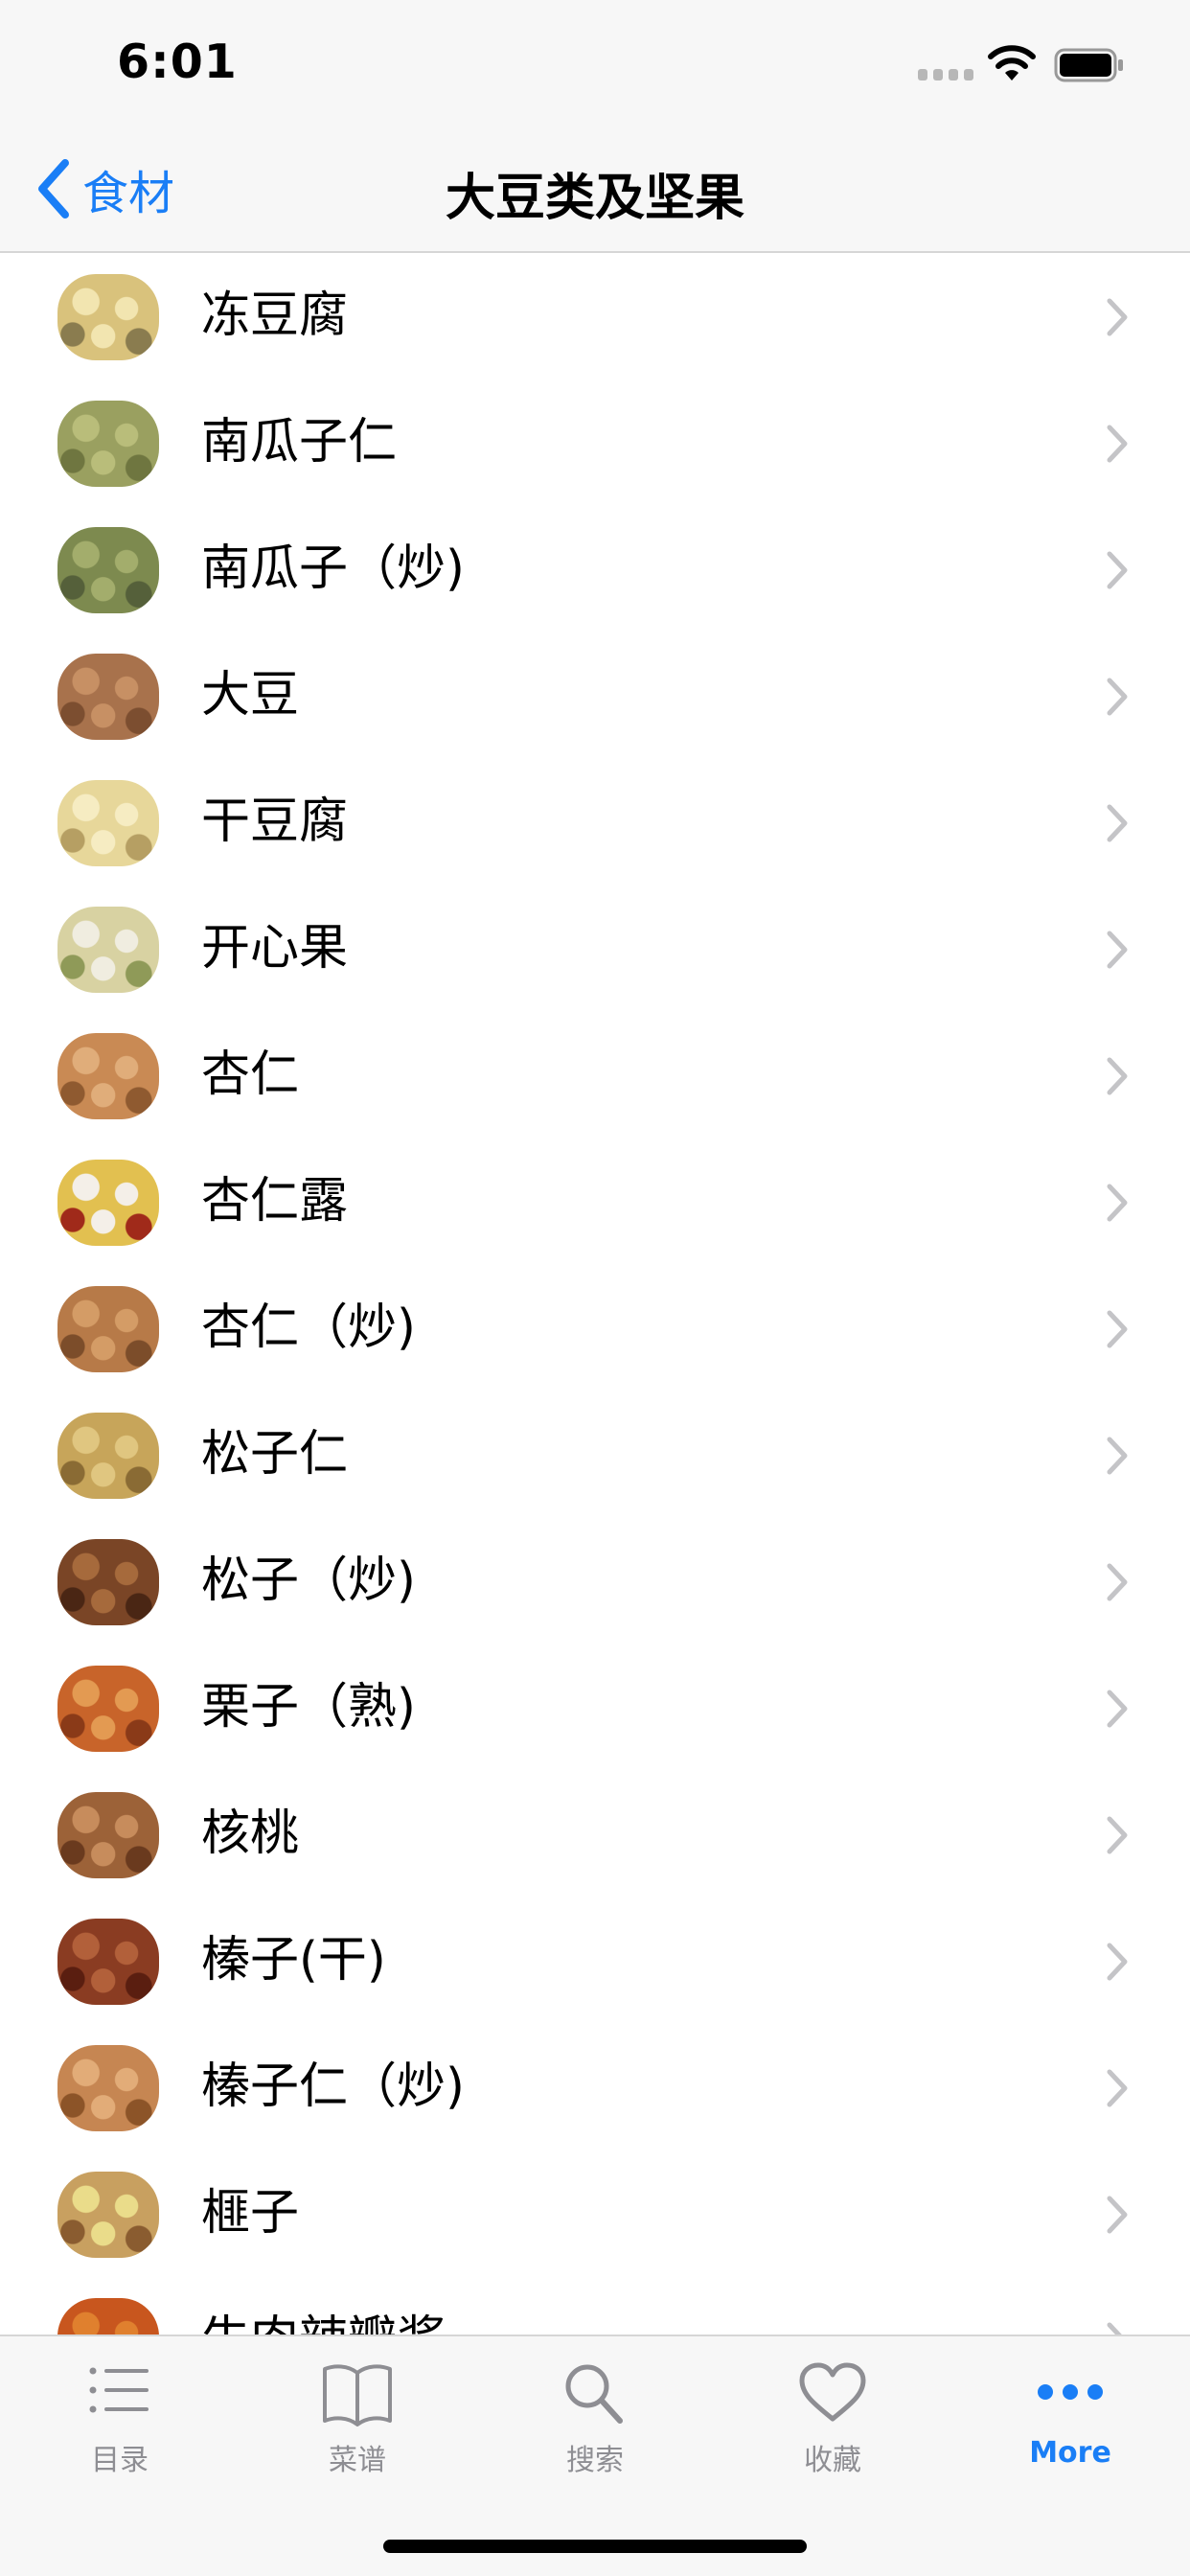  I want to click on list-item-label: 大豆, so click(250, 695).